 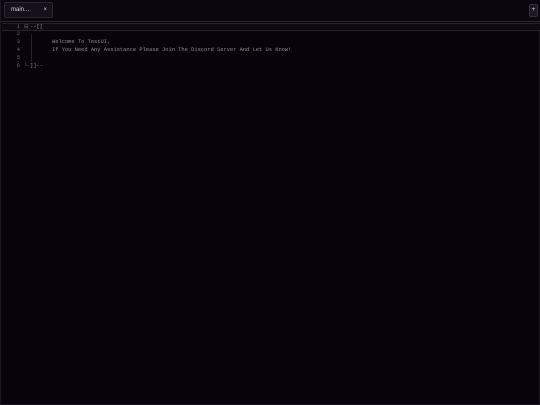 I want to click on line-number: 3, so click(x=18, y=42).